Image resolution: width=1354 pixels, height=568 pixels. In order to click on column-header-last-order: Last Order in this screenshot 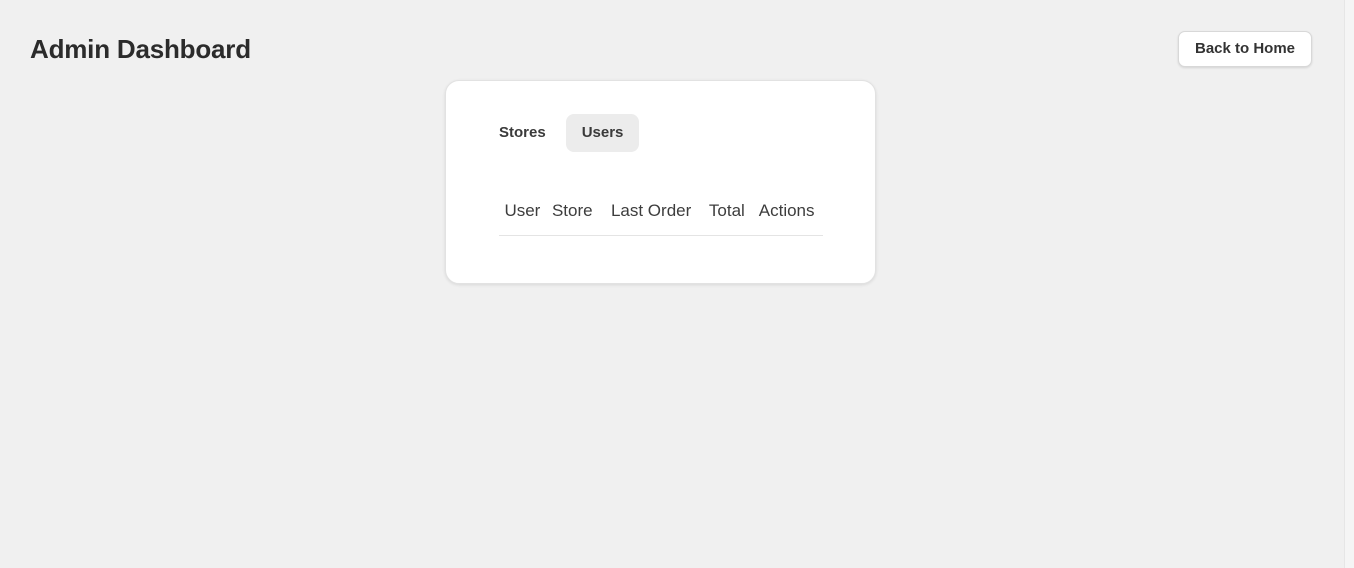, I will do `click(651, 215)`.